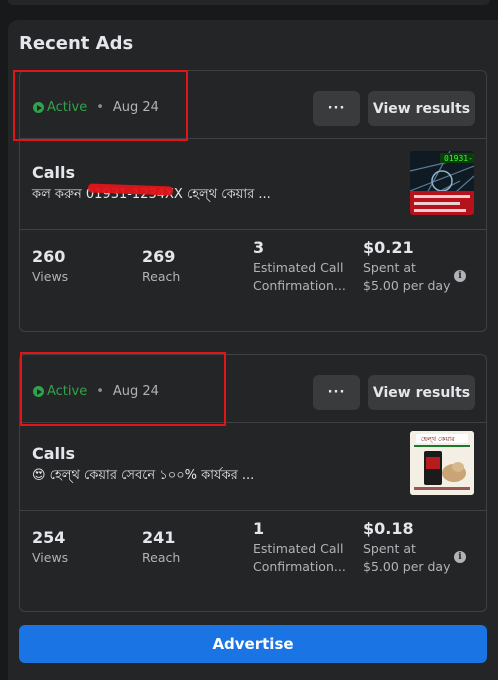 The image size is (498, 680). I want to click on stat-spent: $0.21 Spent at $5.00 per day, so click(408, 266).